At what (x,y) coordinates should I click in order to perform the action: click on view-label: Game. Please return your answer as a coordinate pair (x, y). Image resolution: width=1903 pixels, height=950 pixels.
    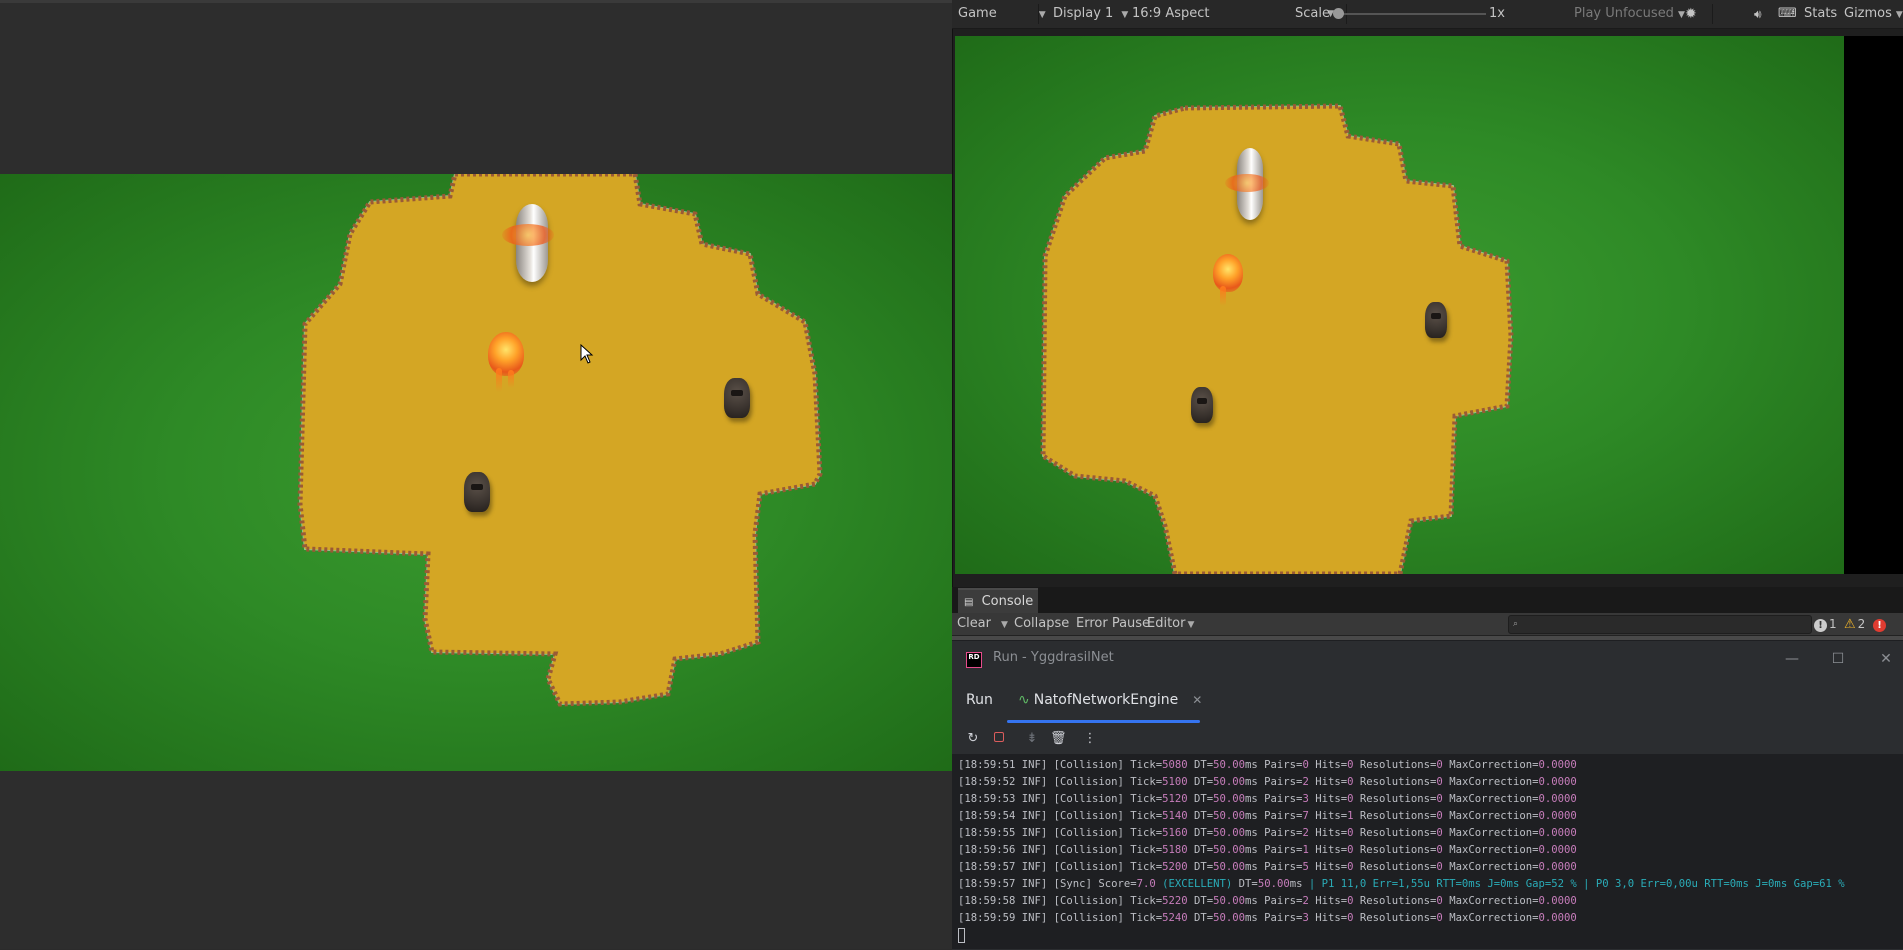
    Looking at the image, I should click on (977, 13).